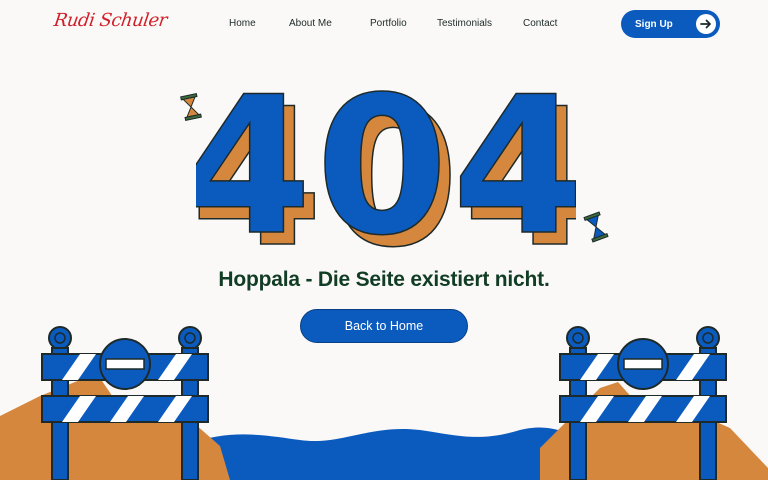  I want to click on error-message: Hoppala - Die Seite existiert nicht., so click(384, 279).